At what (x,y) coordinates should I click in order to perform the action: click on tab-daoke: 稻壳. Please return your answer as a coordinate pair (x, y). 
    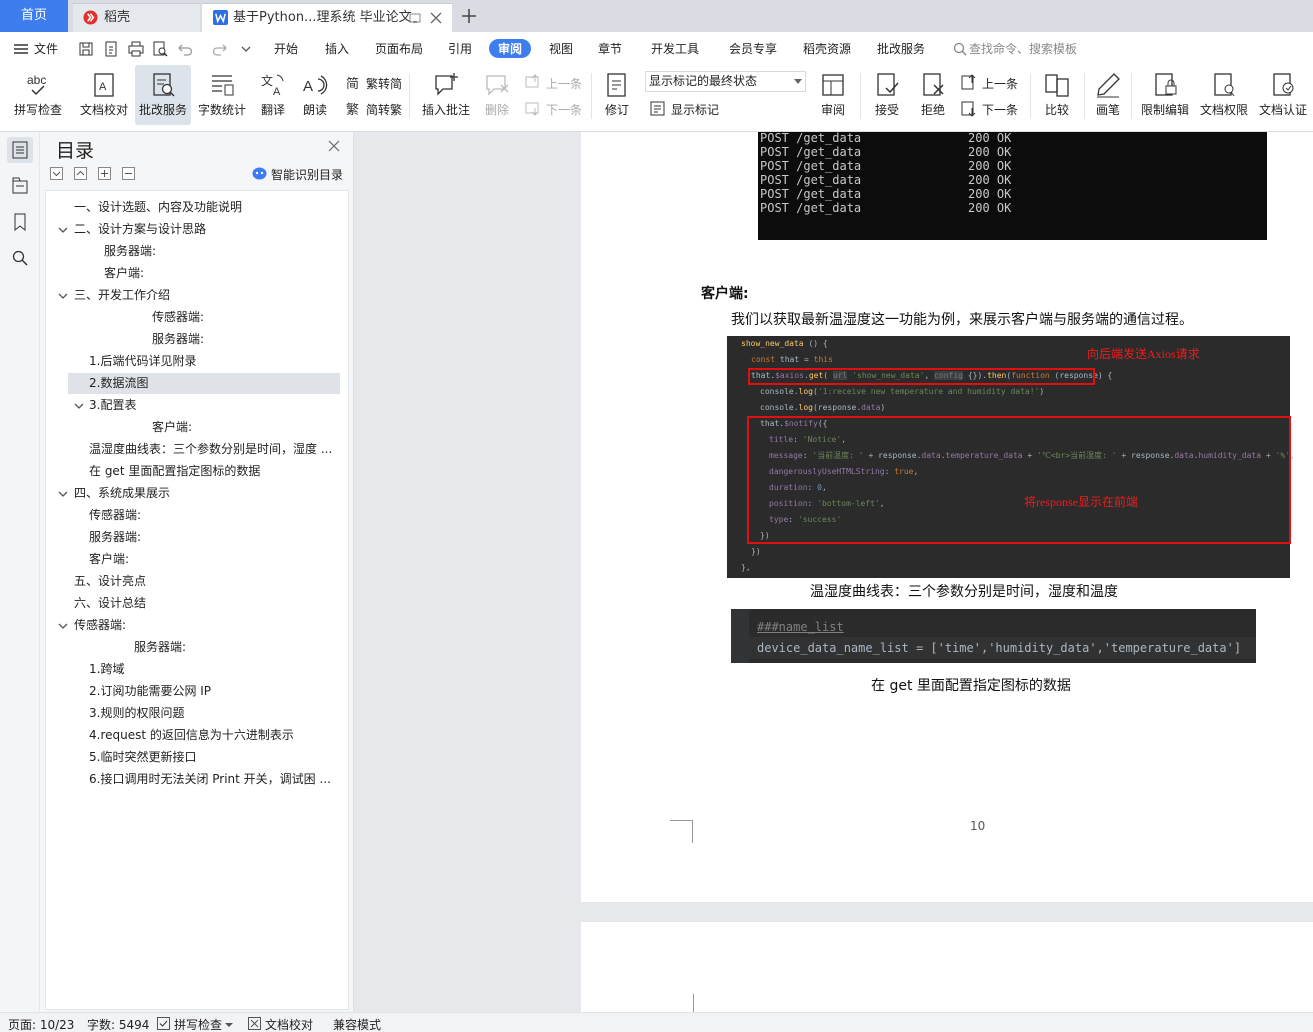
    Looking at the image, I should click on (136, 17).